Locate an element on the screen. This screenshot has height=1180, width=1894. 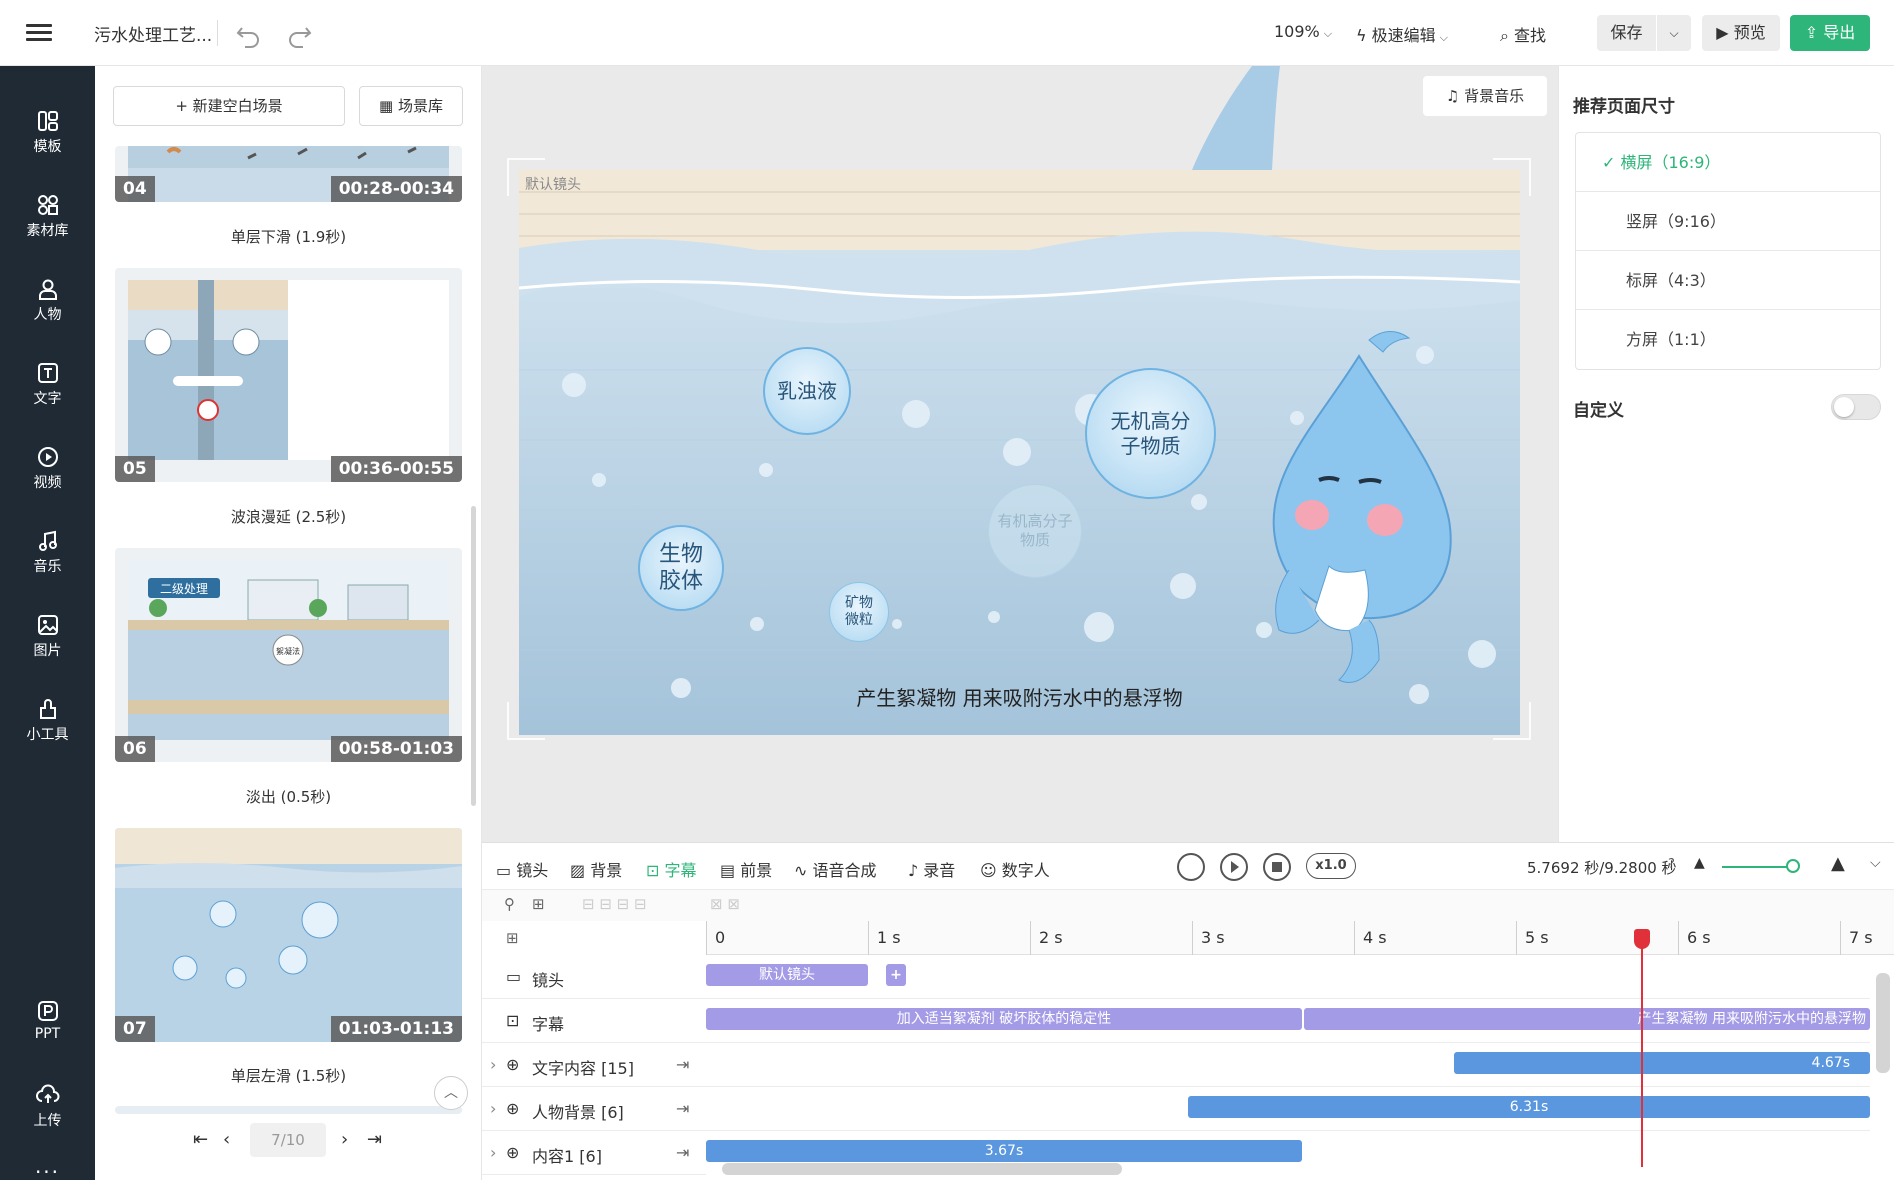
stage-subtitle: 产生絮凝物 用来吸附污水中的悬浮物 is located at coordinates (1019, 696).